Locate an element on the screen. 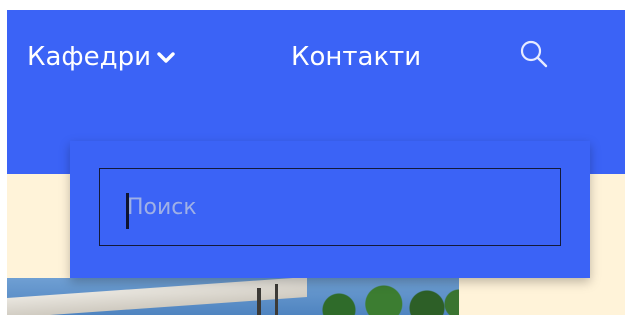 The height and width of the screenshot is (315, 632). nav-item-contacts: Контакти is located at coordinates (356, 57).